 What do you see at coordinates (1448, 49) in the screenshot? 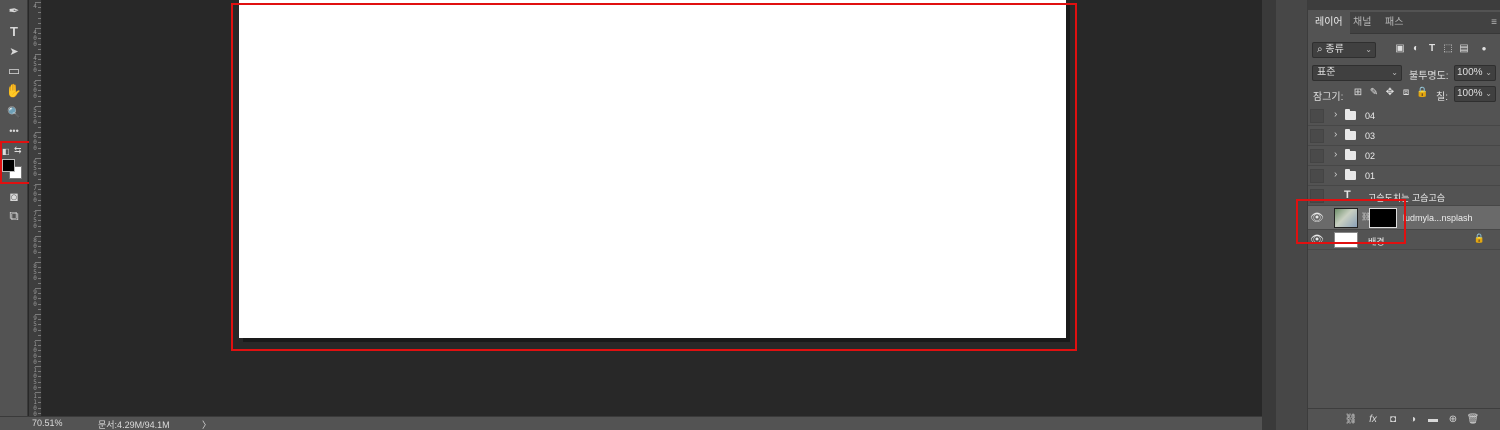
I see `shape-filter-icon: ⬚` at bounding box center [1448, 49].